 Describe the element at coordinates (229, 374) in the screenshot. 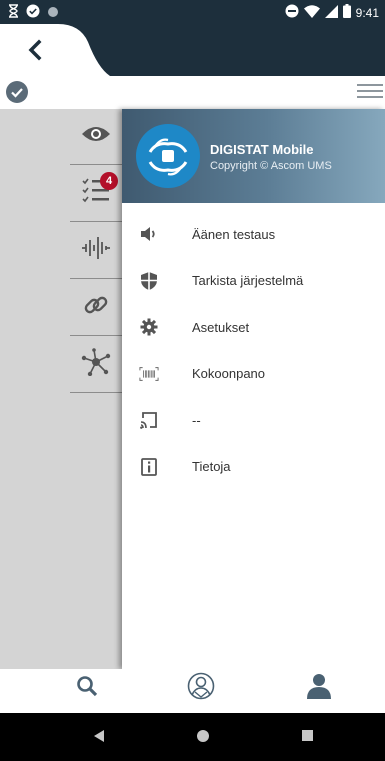

I see `menu-item-label: Kokoonpano` at that location.